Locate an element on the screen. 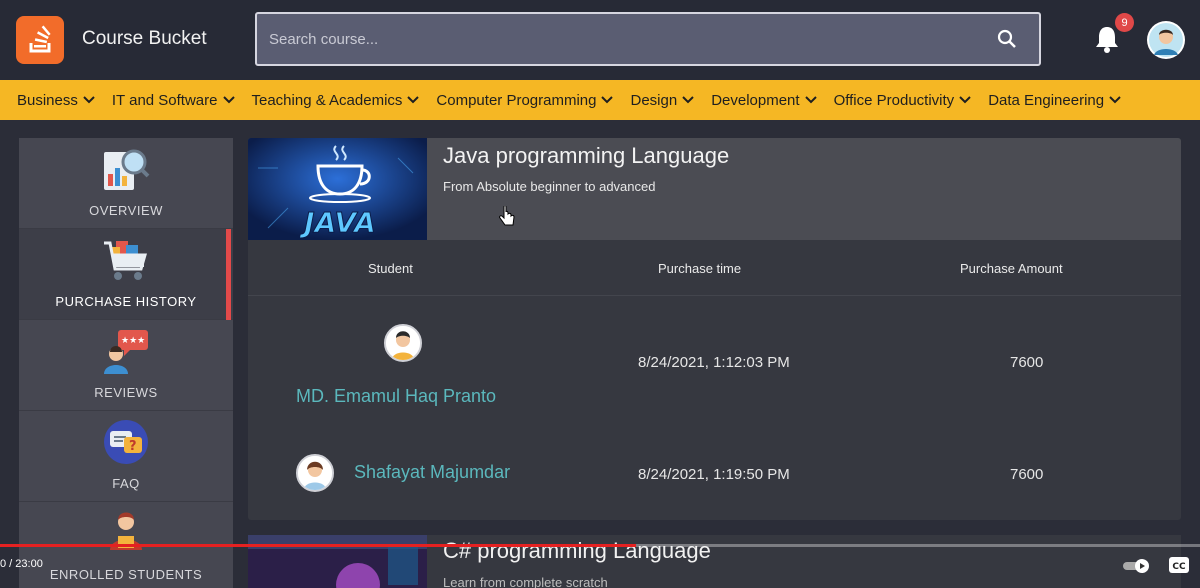 The height and width of the screenshot is (588, 1200). course-title: C# programming Language is located at coordinates (577, 551).